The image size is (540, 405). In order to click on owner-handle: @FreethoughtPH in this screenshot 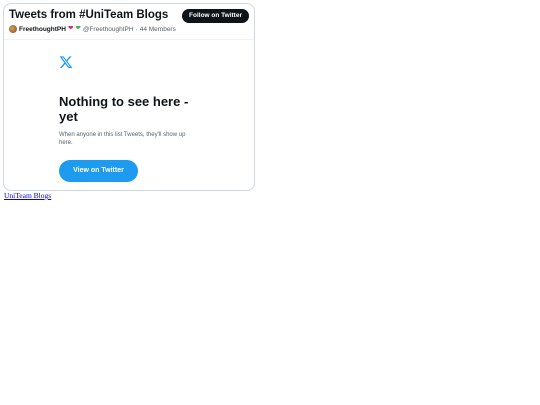, I will do `click(108, 29)`.